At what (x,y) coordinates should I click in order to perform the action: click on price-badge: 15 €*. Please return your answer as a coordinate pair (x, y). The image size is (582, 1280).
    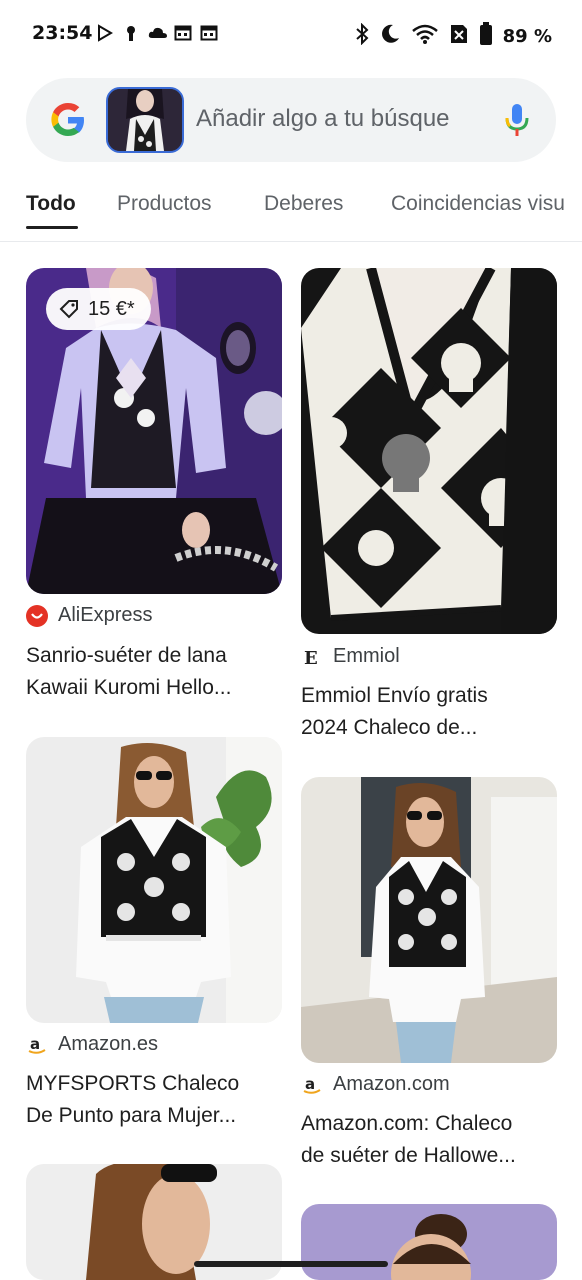
    Looking at the image, I should click on (98, 309).